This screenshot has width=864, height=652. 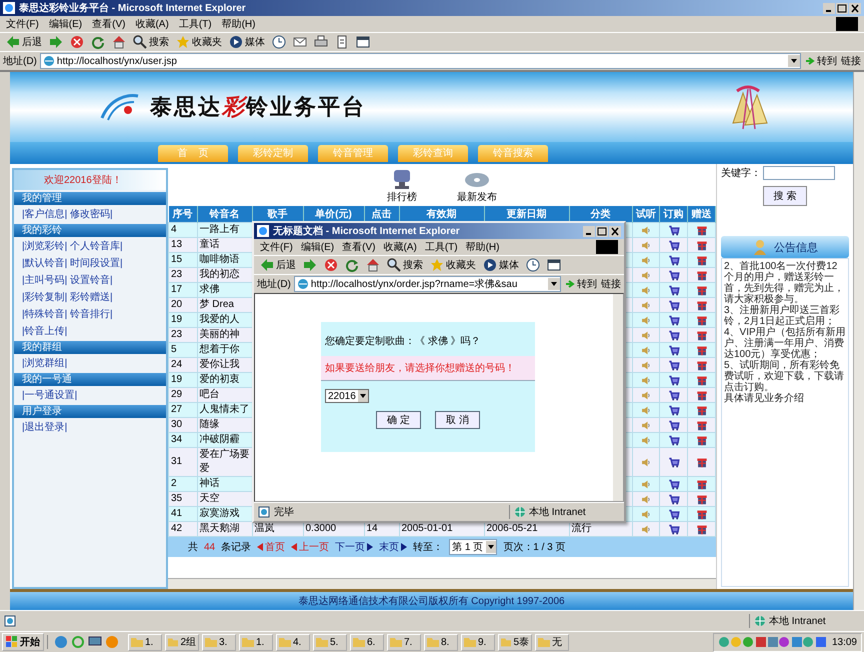 What do you see at coordinates (457, 420) in the screenshot?
I see `dialog-button: 取 消` at bounding box center [457, 420].